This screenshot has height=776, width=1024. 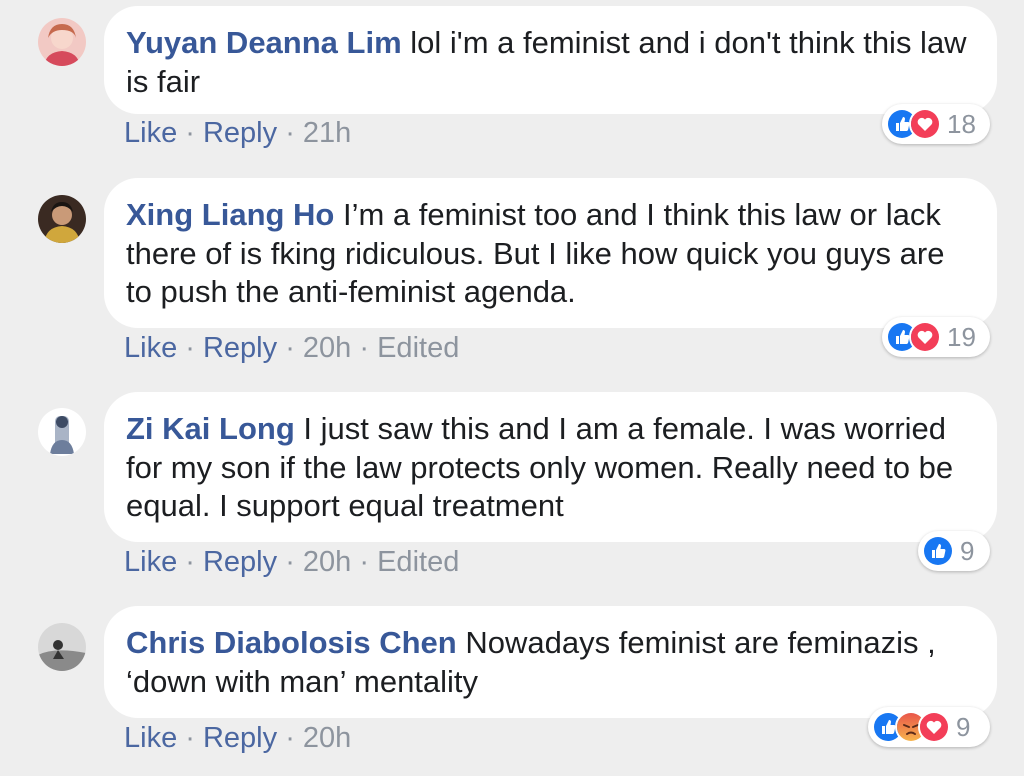 I want to click on comment-actions: Like · Reply · 21h, so click(x=238, y=133).